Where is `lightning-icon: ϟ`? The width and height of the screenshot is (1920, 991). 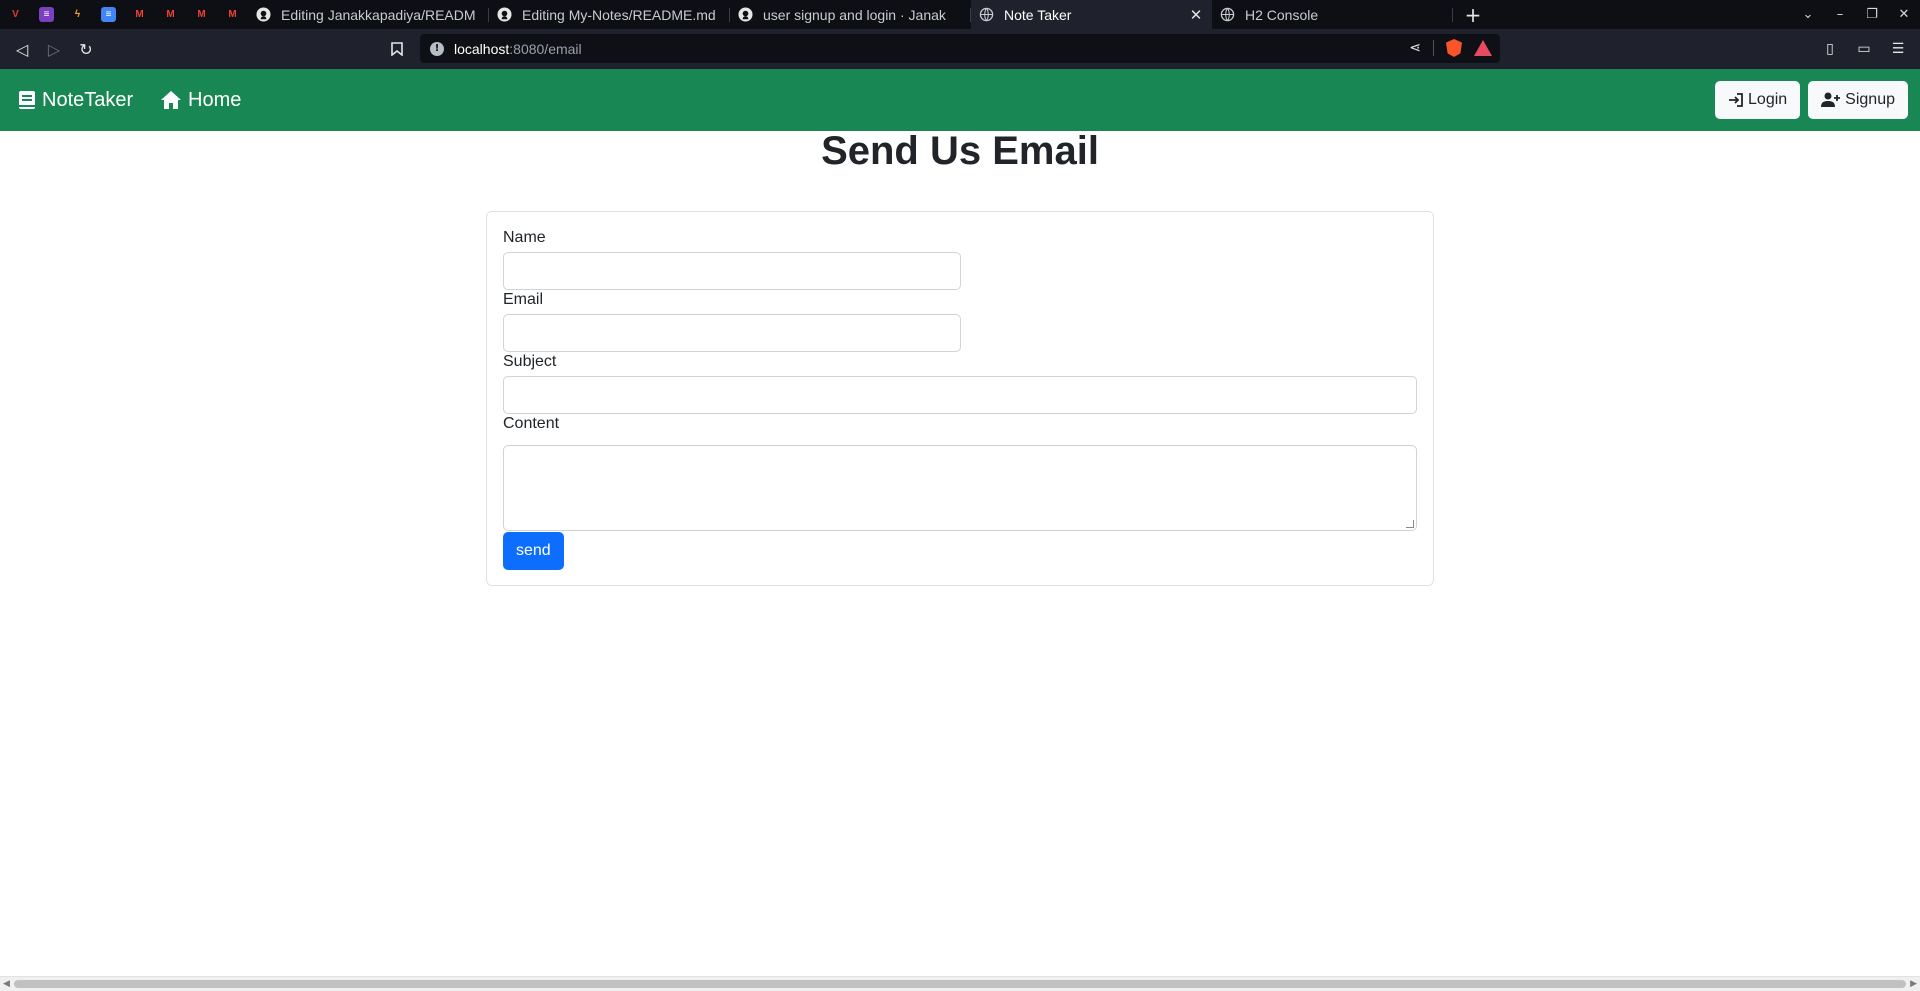 lightning-icon: ϟ is located at coordinates (77, 14).